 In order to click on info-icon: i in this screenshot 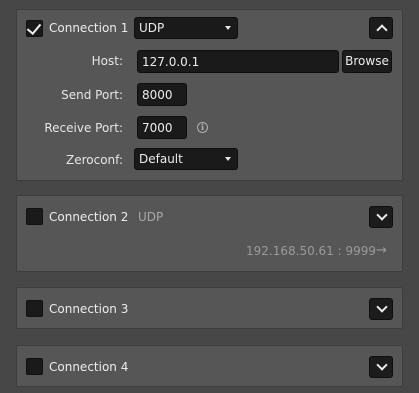, I will do `click(202, 127)`.